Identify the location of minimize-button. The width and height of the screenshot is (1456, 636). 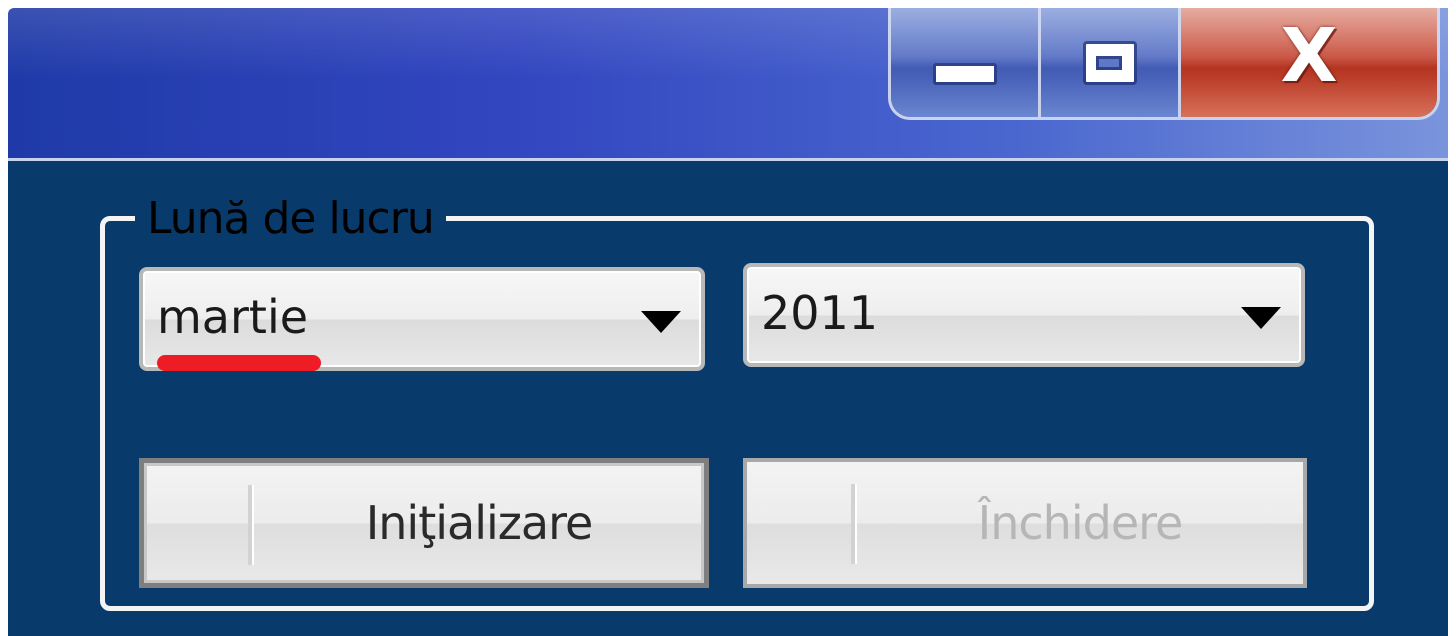
(966, 62).